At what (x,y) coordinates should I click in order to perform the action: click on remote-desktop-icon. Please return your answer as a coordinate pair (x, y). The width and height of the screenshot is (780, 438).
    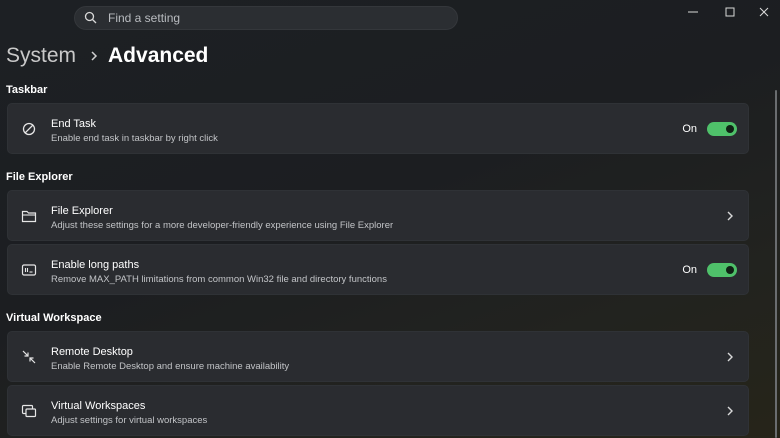
    Looking at the image, I should click on (29, 357).